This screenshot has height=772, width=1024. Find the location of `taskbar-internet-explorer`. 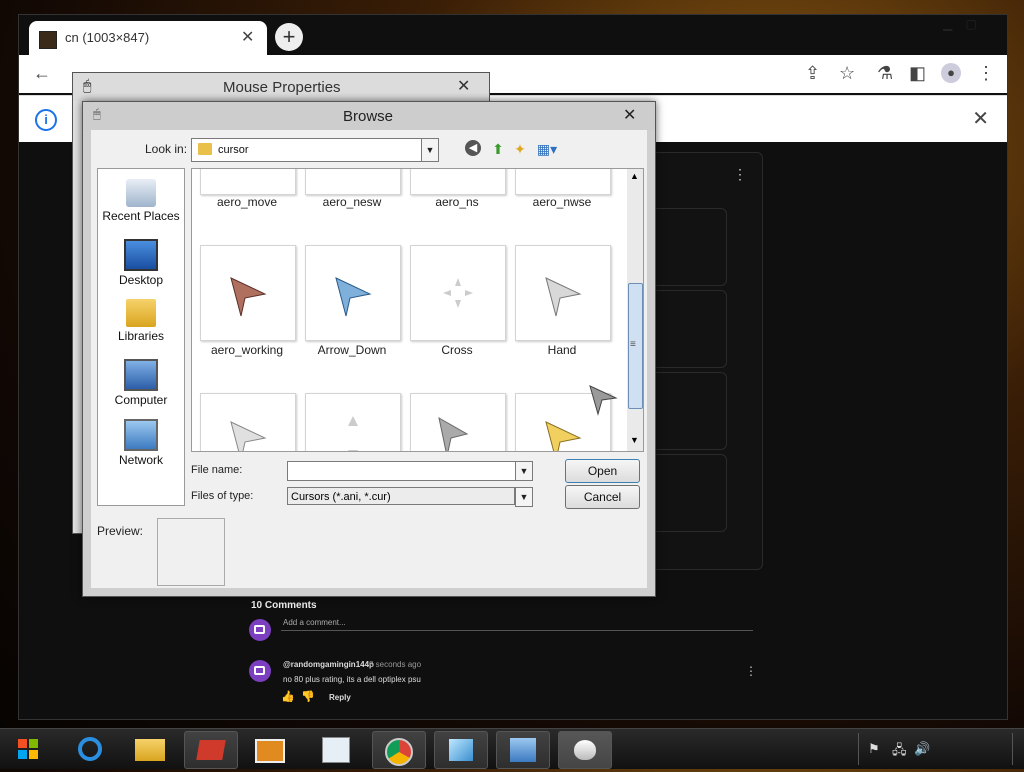

taskbar-internet-explorer is located at coordinates (90, 749).